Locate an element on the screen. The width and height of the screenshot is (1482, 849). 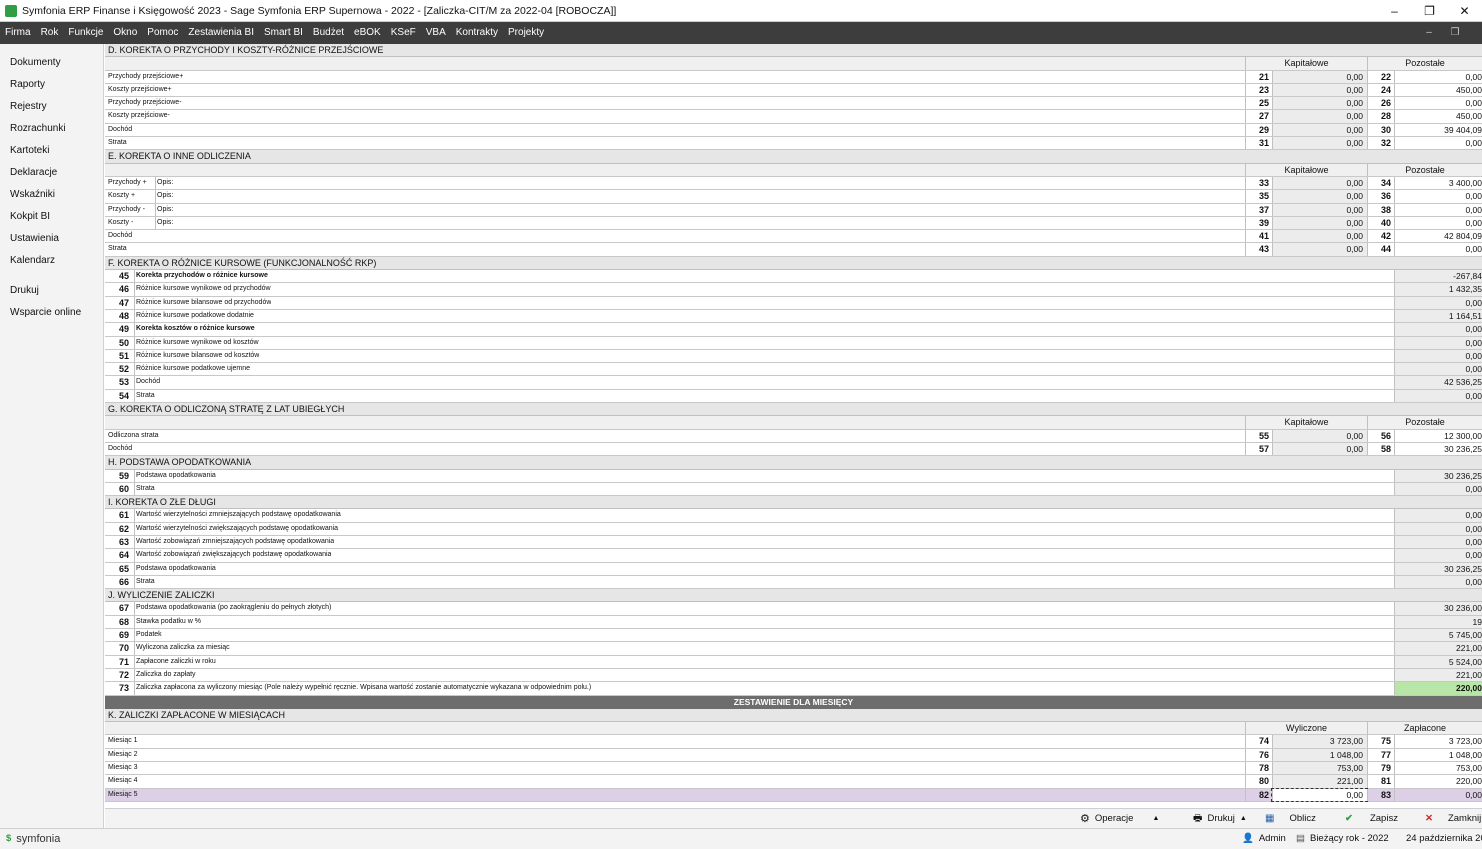
value-field-2: 1 048,00 is located at coordinates (1438, 755).